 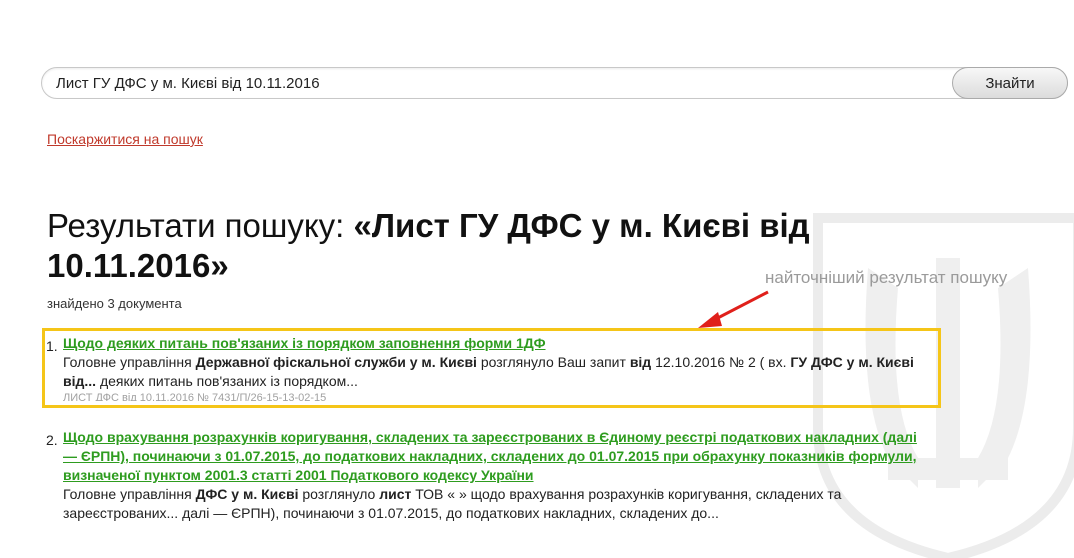 I want to click on search-bar: Знайти, so click(x=554, y=83).